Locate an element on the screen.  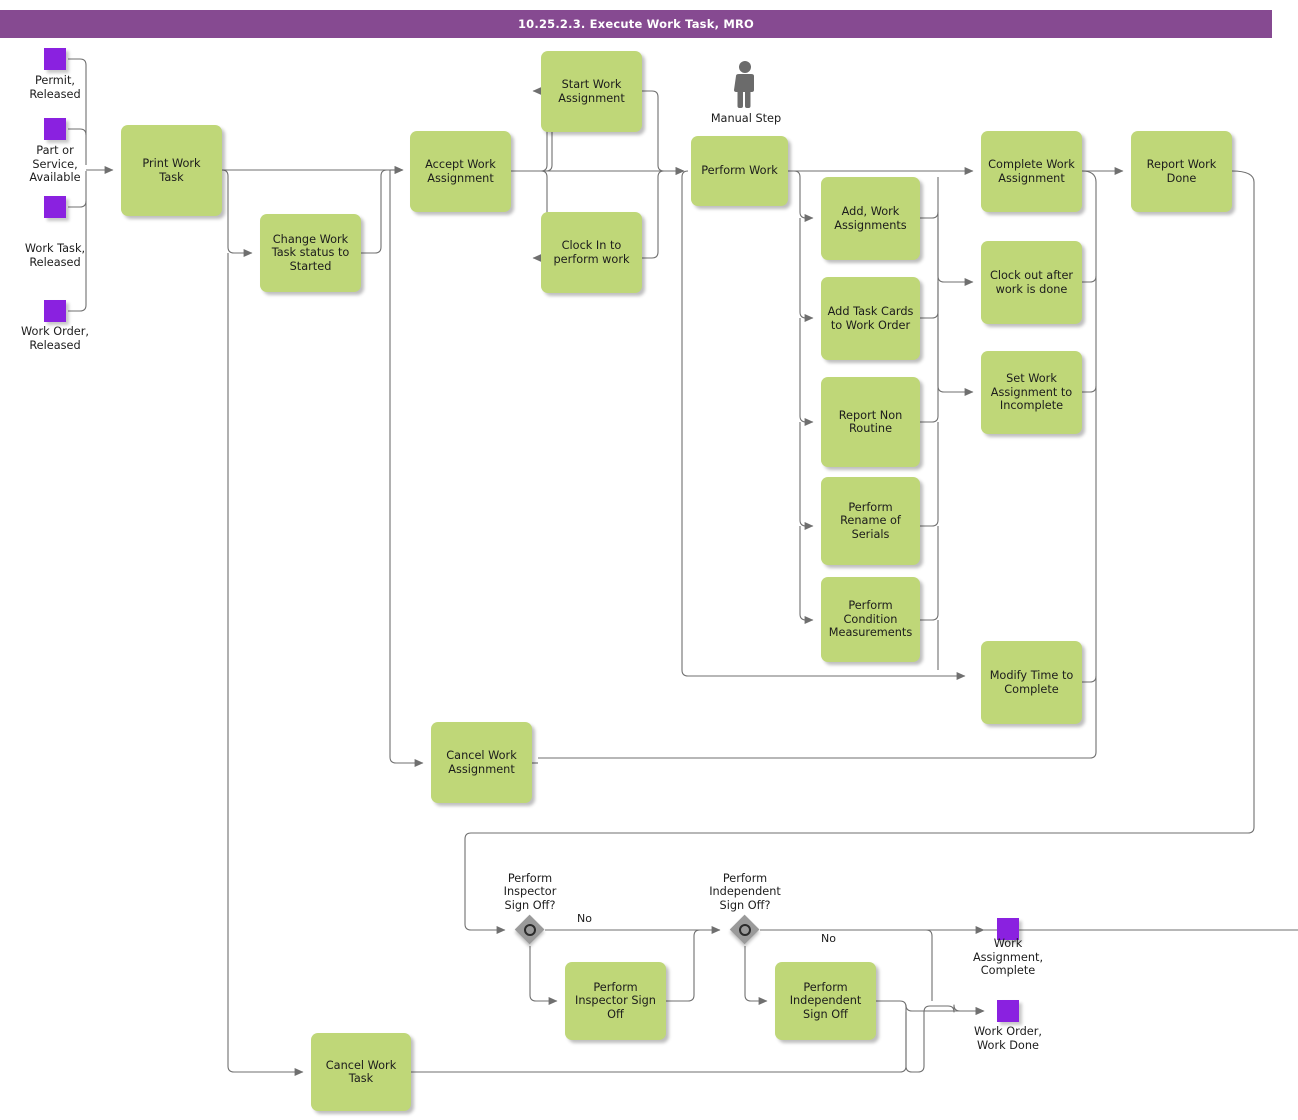
task-label: Complete Work Assignment is located at coordinates (1031, 171).